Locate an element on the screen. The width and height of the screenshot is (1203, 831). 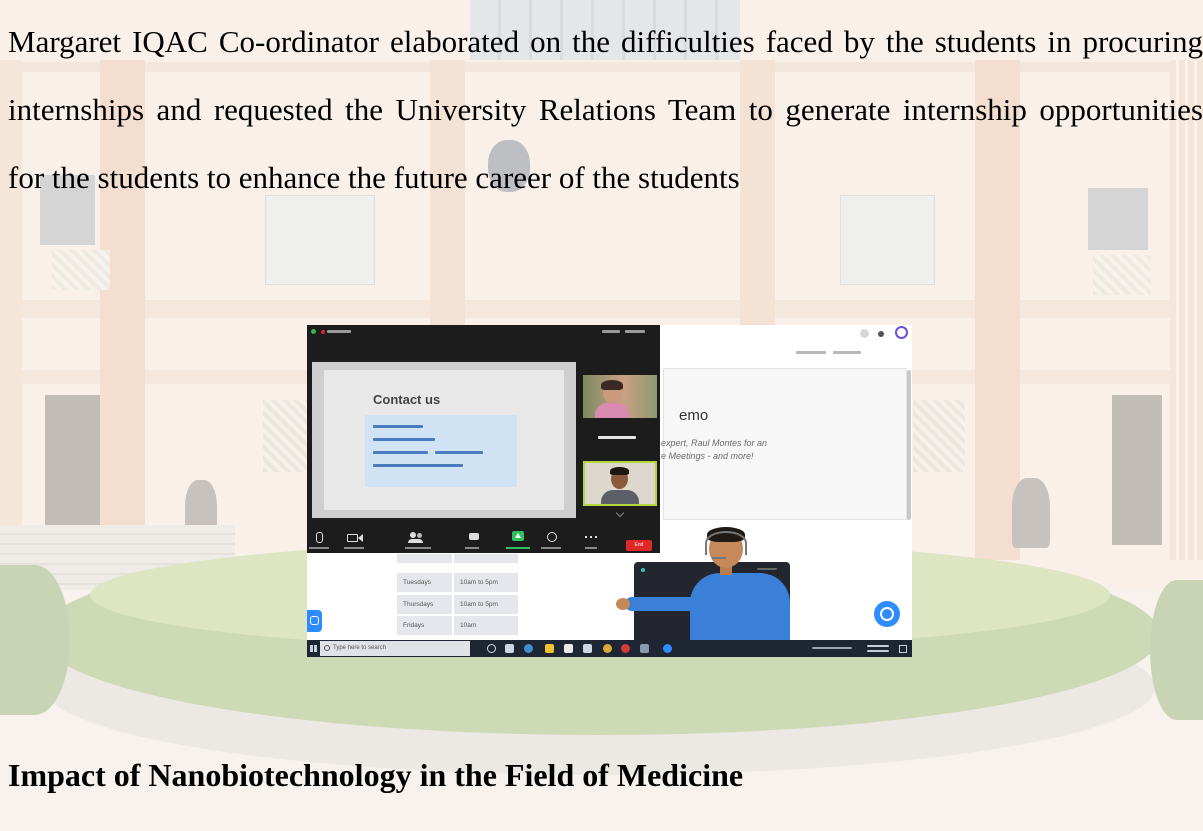
file-explorer-icon is located at coordinates (549, 648).